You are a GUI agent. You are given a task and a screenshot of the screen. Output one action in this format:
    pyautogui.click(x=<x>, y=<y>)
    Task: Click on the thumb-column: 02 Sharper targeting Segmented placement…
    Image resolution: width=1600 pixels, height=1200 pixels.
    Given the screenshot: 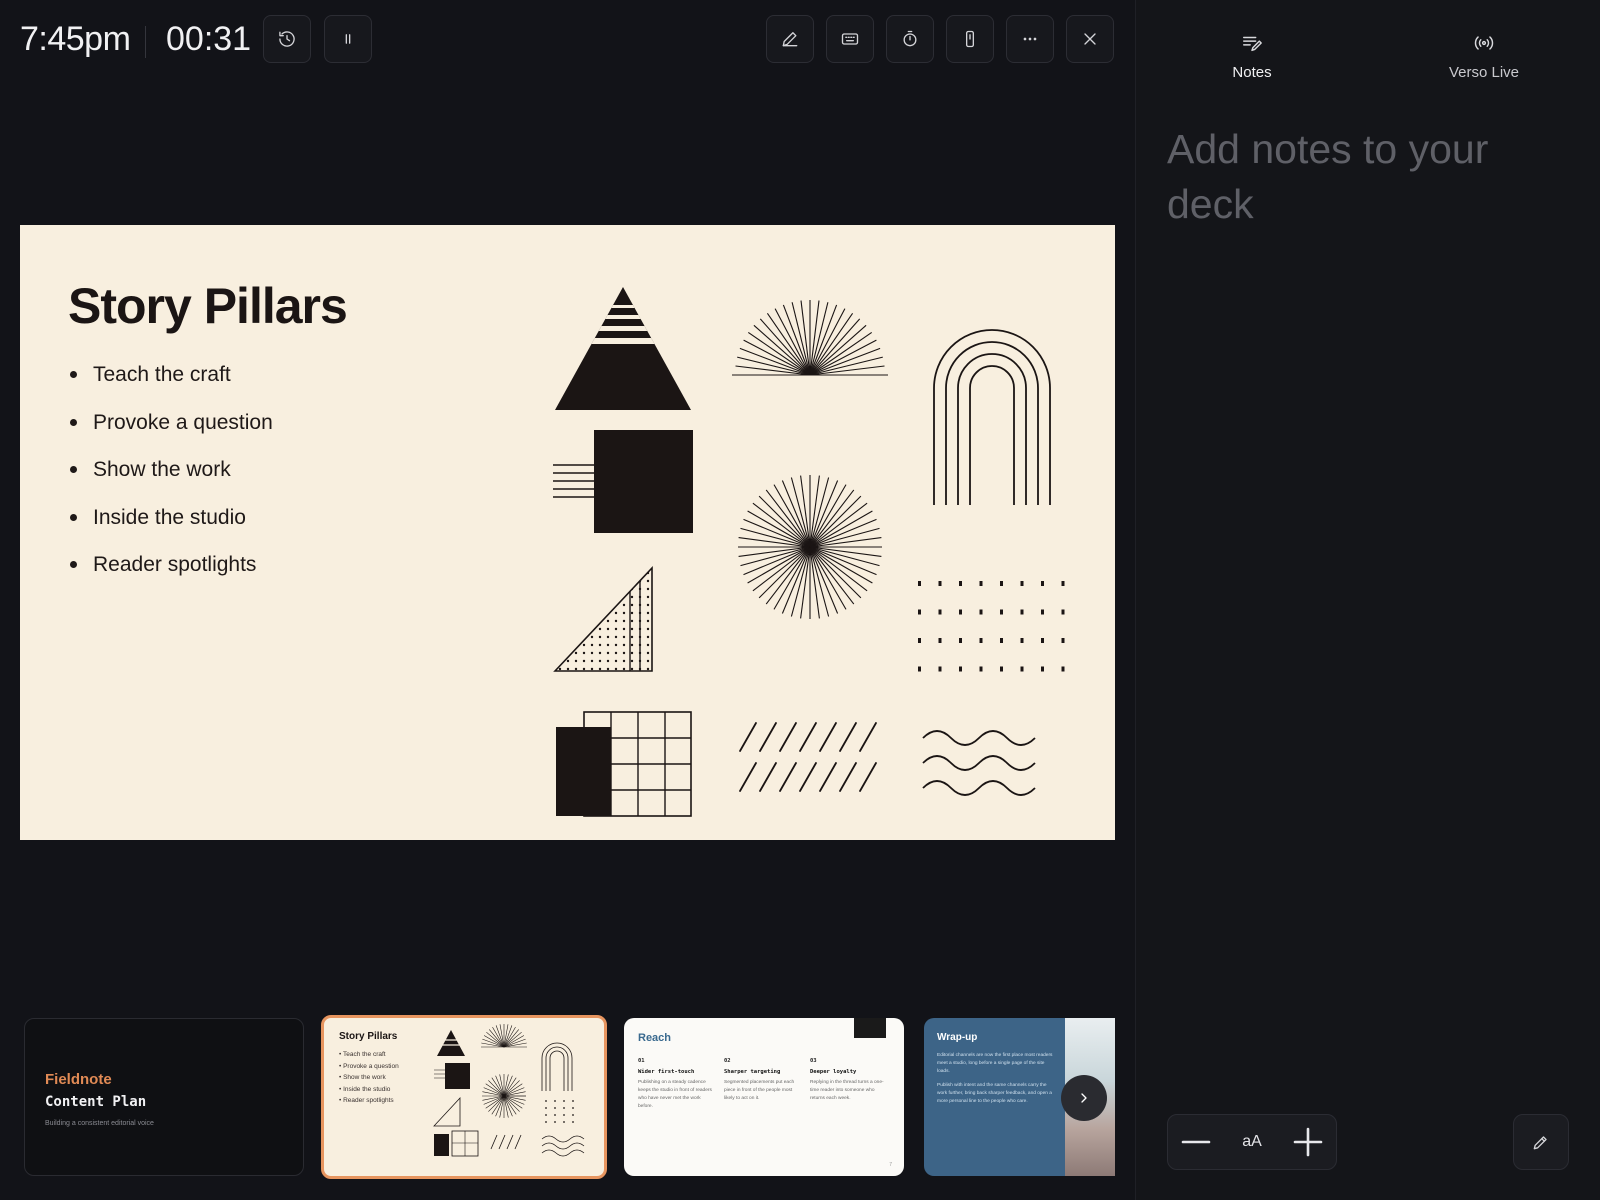 What is the action you would take?
    pyautogui.click(x=763, y=1080)
    